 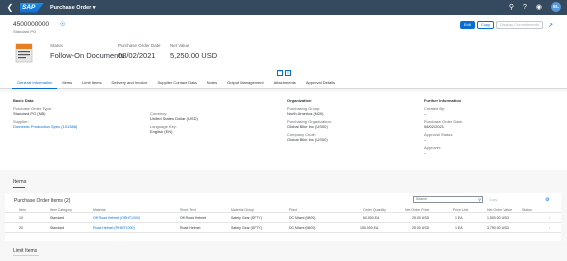 I want to click on quantity-cell: 150.000 EA, so click(x=369, y=228).